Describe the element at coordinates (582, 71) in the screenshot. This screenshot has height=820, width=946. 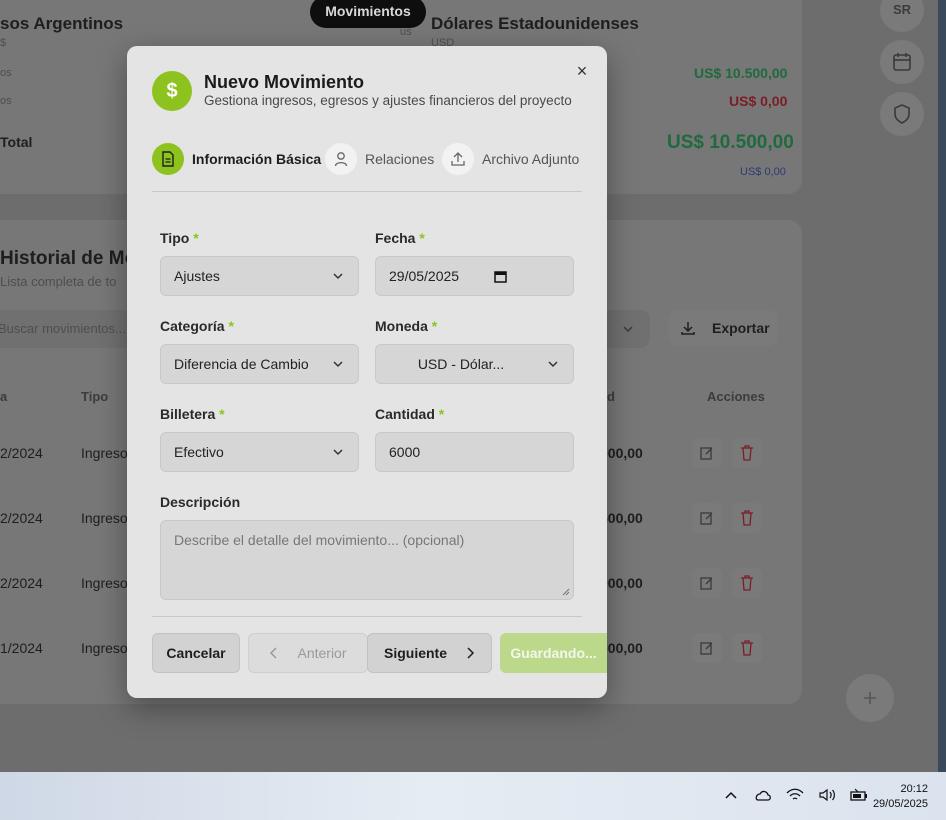
I see `close-icon: ×` at that location.